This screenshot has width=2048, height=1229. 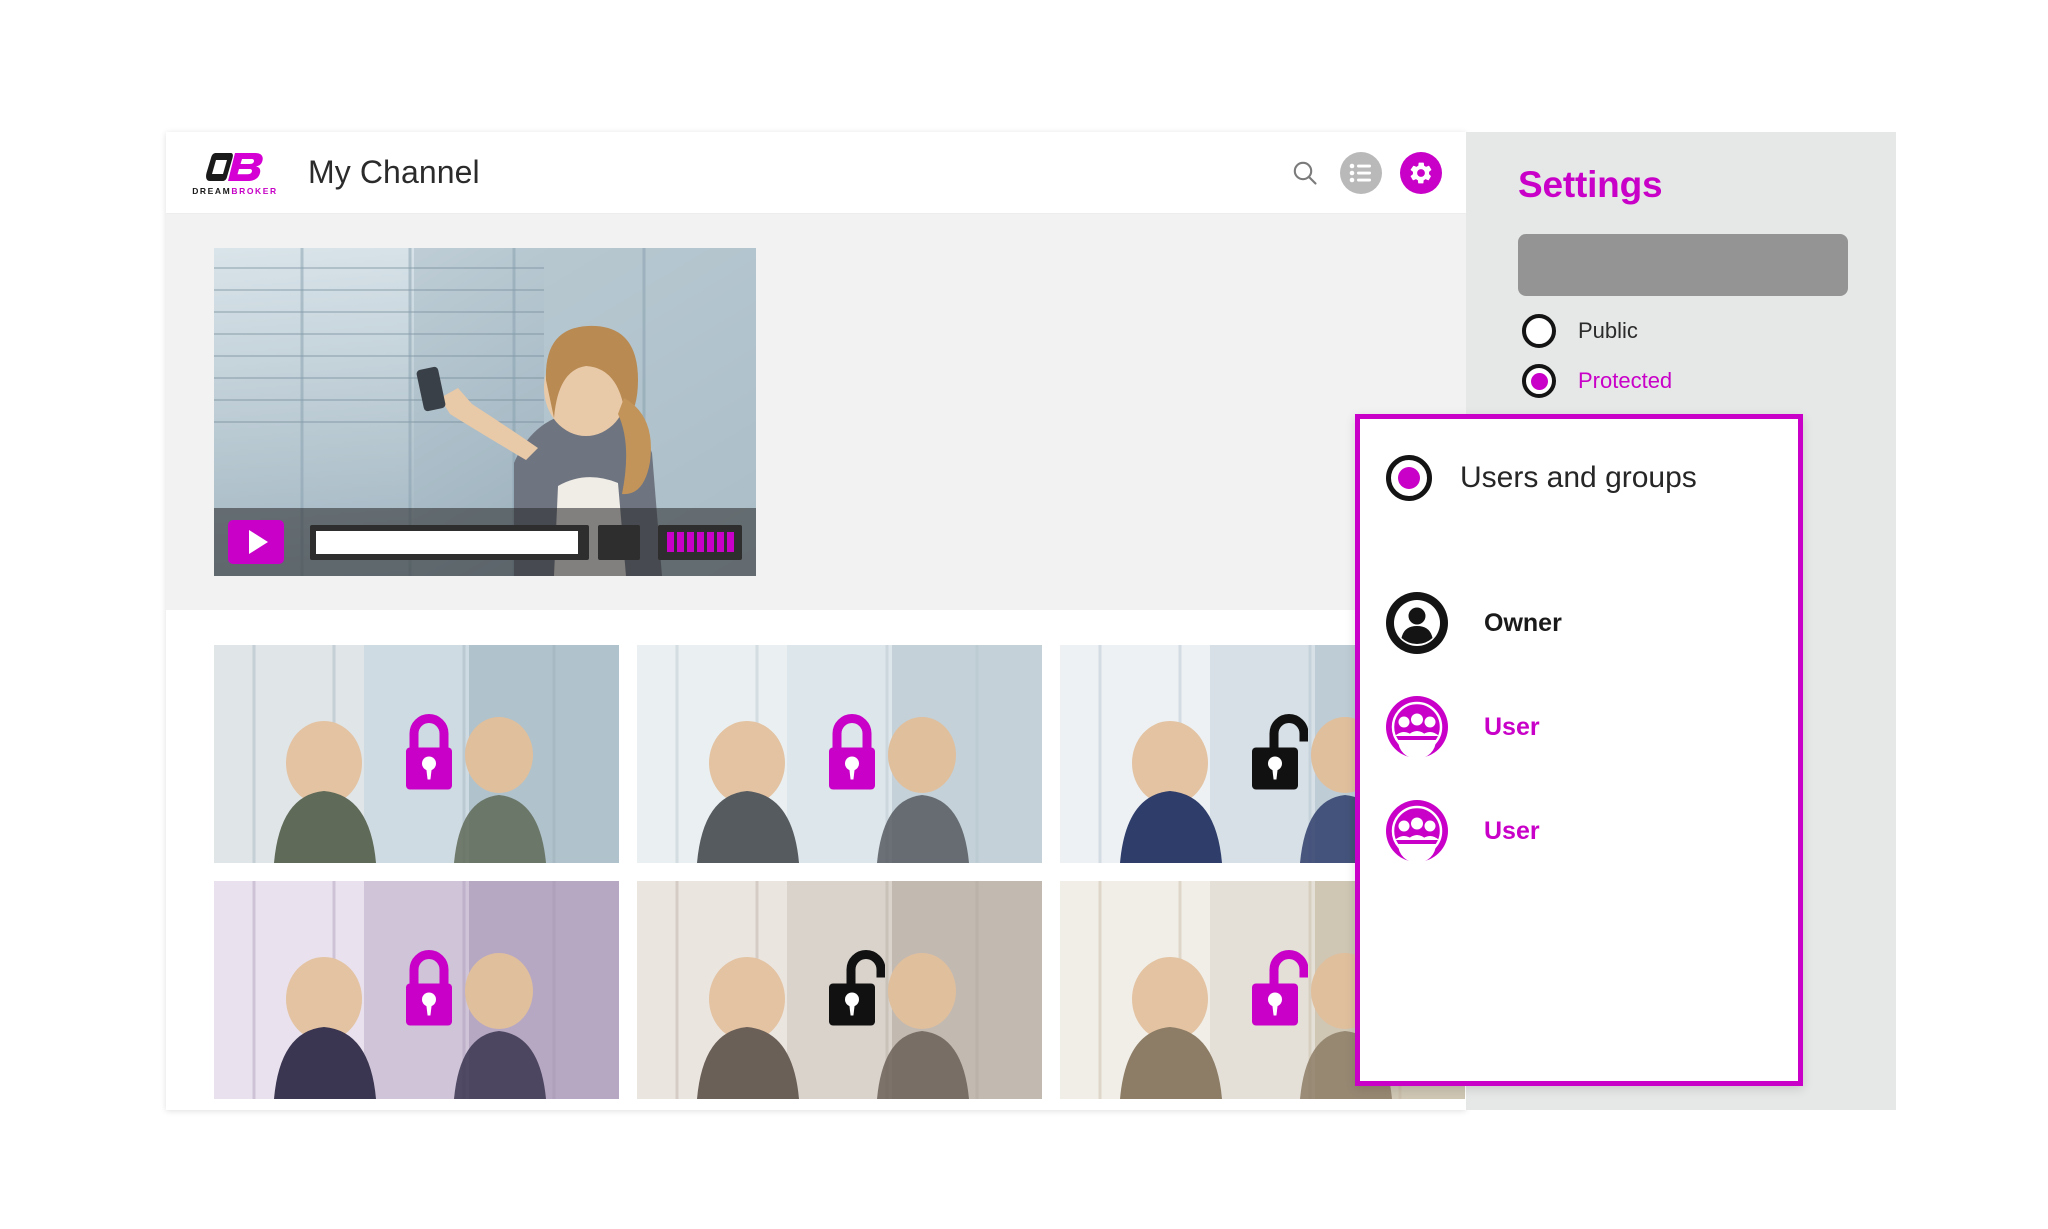 What do you see at coordinates (1417, 623) in the screenshot?
I see `person-circle-icon` at bounding box center [1417, 623].